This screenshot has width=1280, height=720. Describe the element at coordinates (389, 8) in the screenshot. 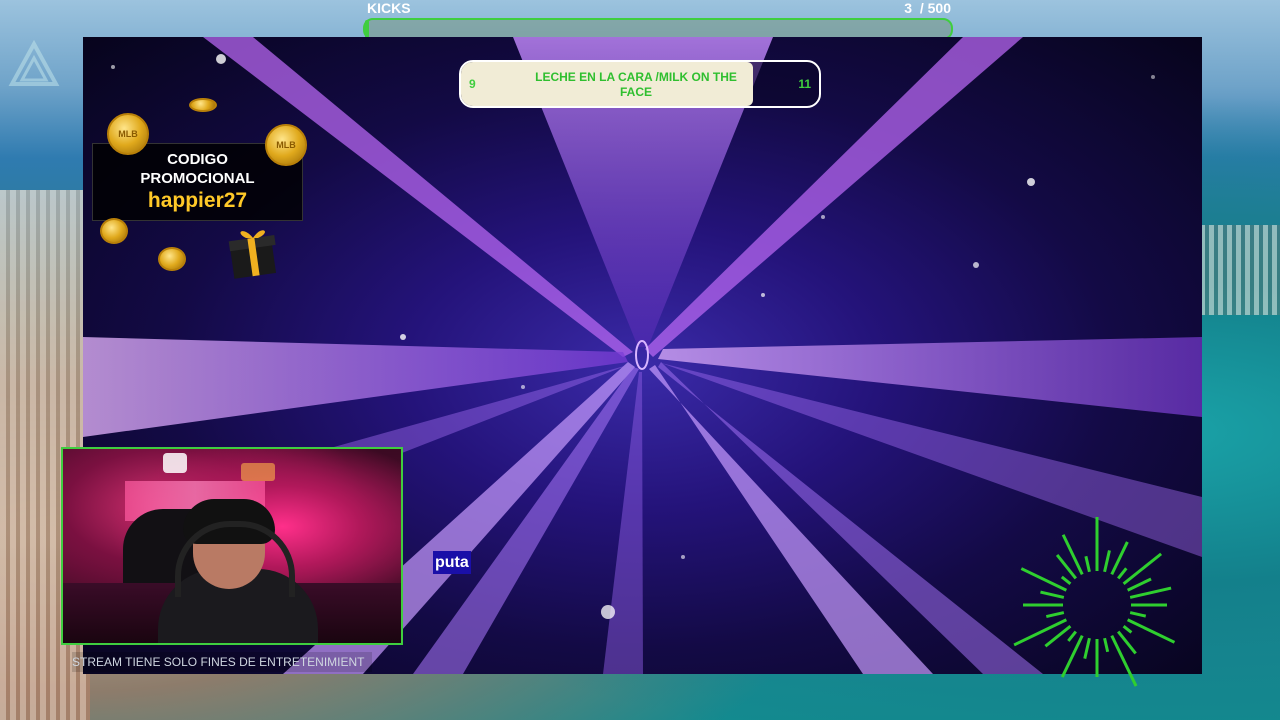

I see `kicks-label: KICKS` at that location.